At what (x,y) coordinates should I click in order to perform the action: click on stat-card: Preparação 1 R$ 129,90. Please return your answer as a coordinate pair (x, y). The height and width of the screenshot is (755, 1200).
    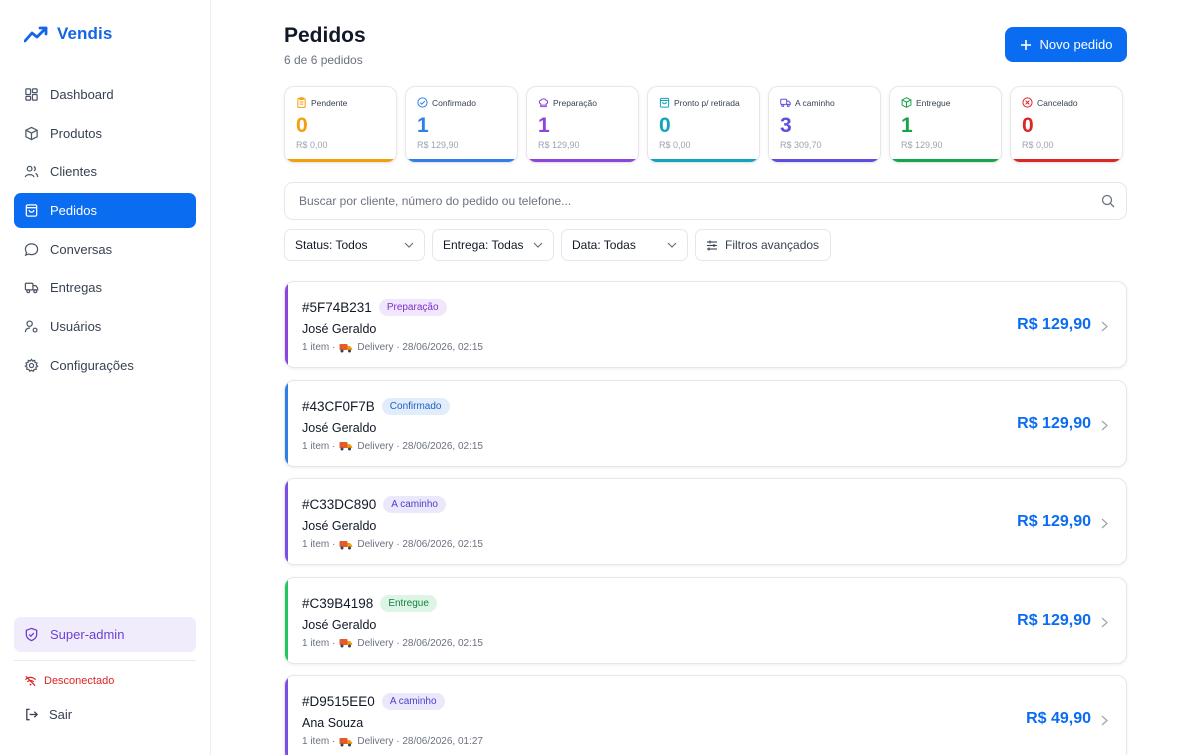
    Looking at the image, I should click on (582, 124).